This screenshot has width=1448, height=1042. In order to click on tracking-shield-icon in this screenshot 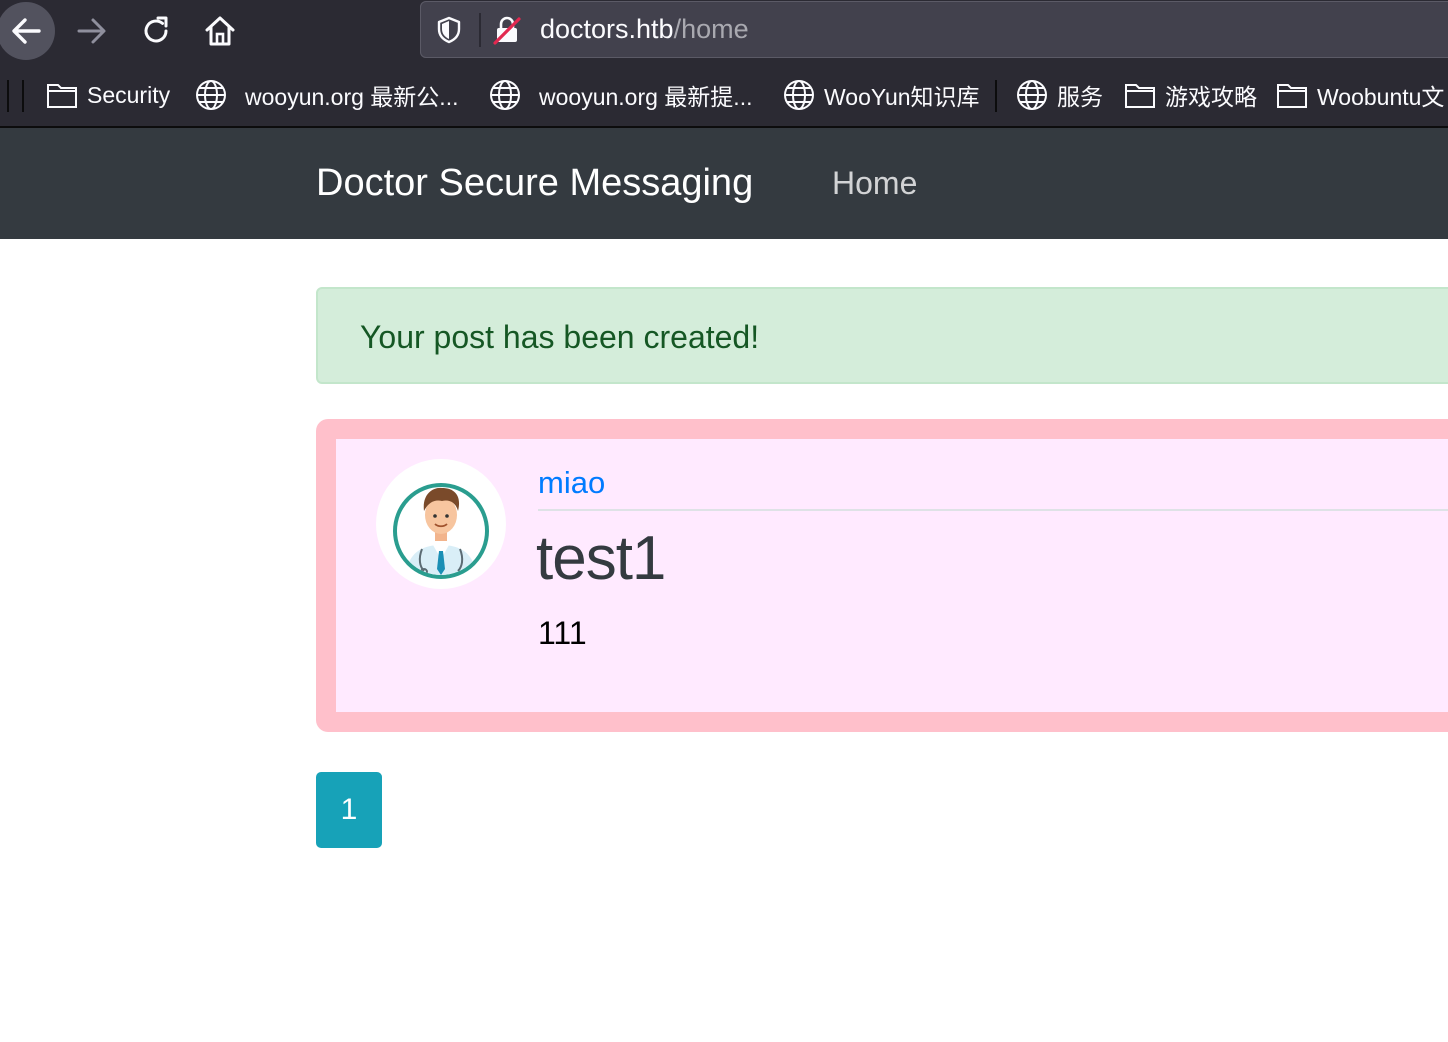, I will do `click(449, 30)`.